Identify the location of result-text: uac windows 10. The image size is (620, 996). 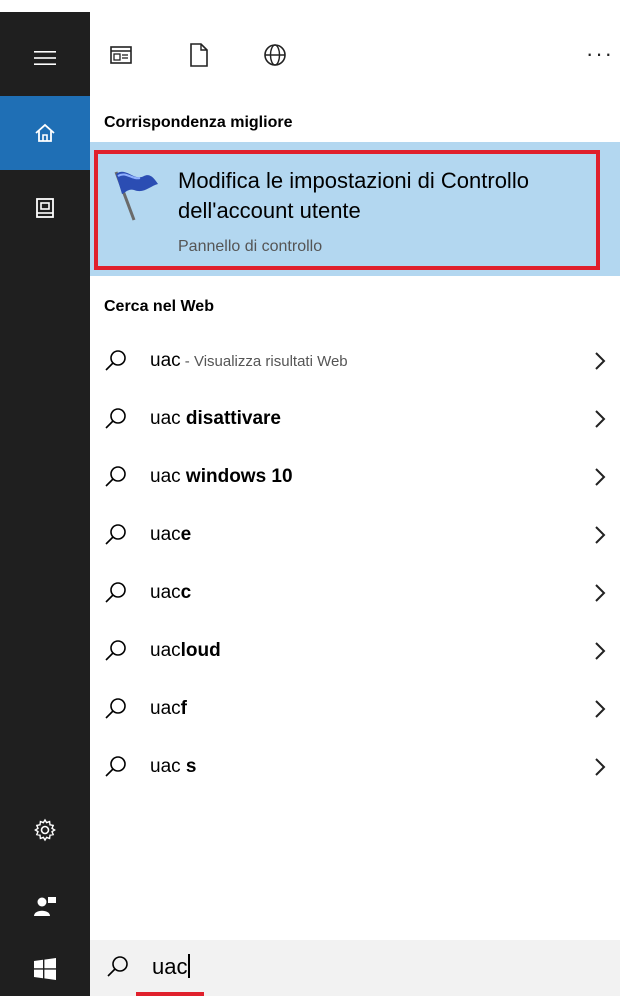
(221, 477).